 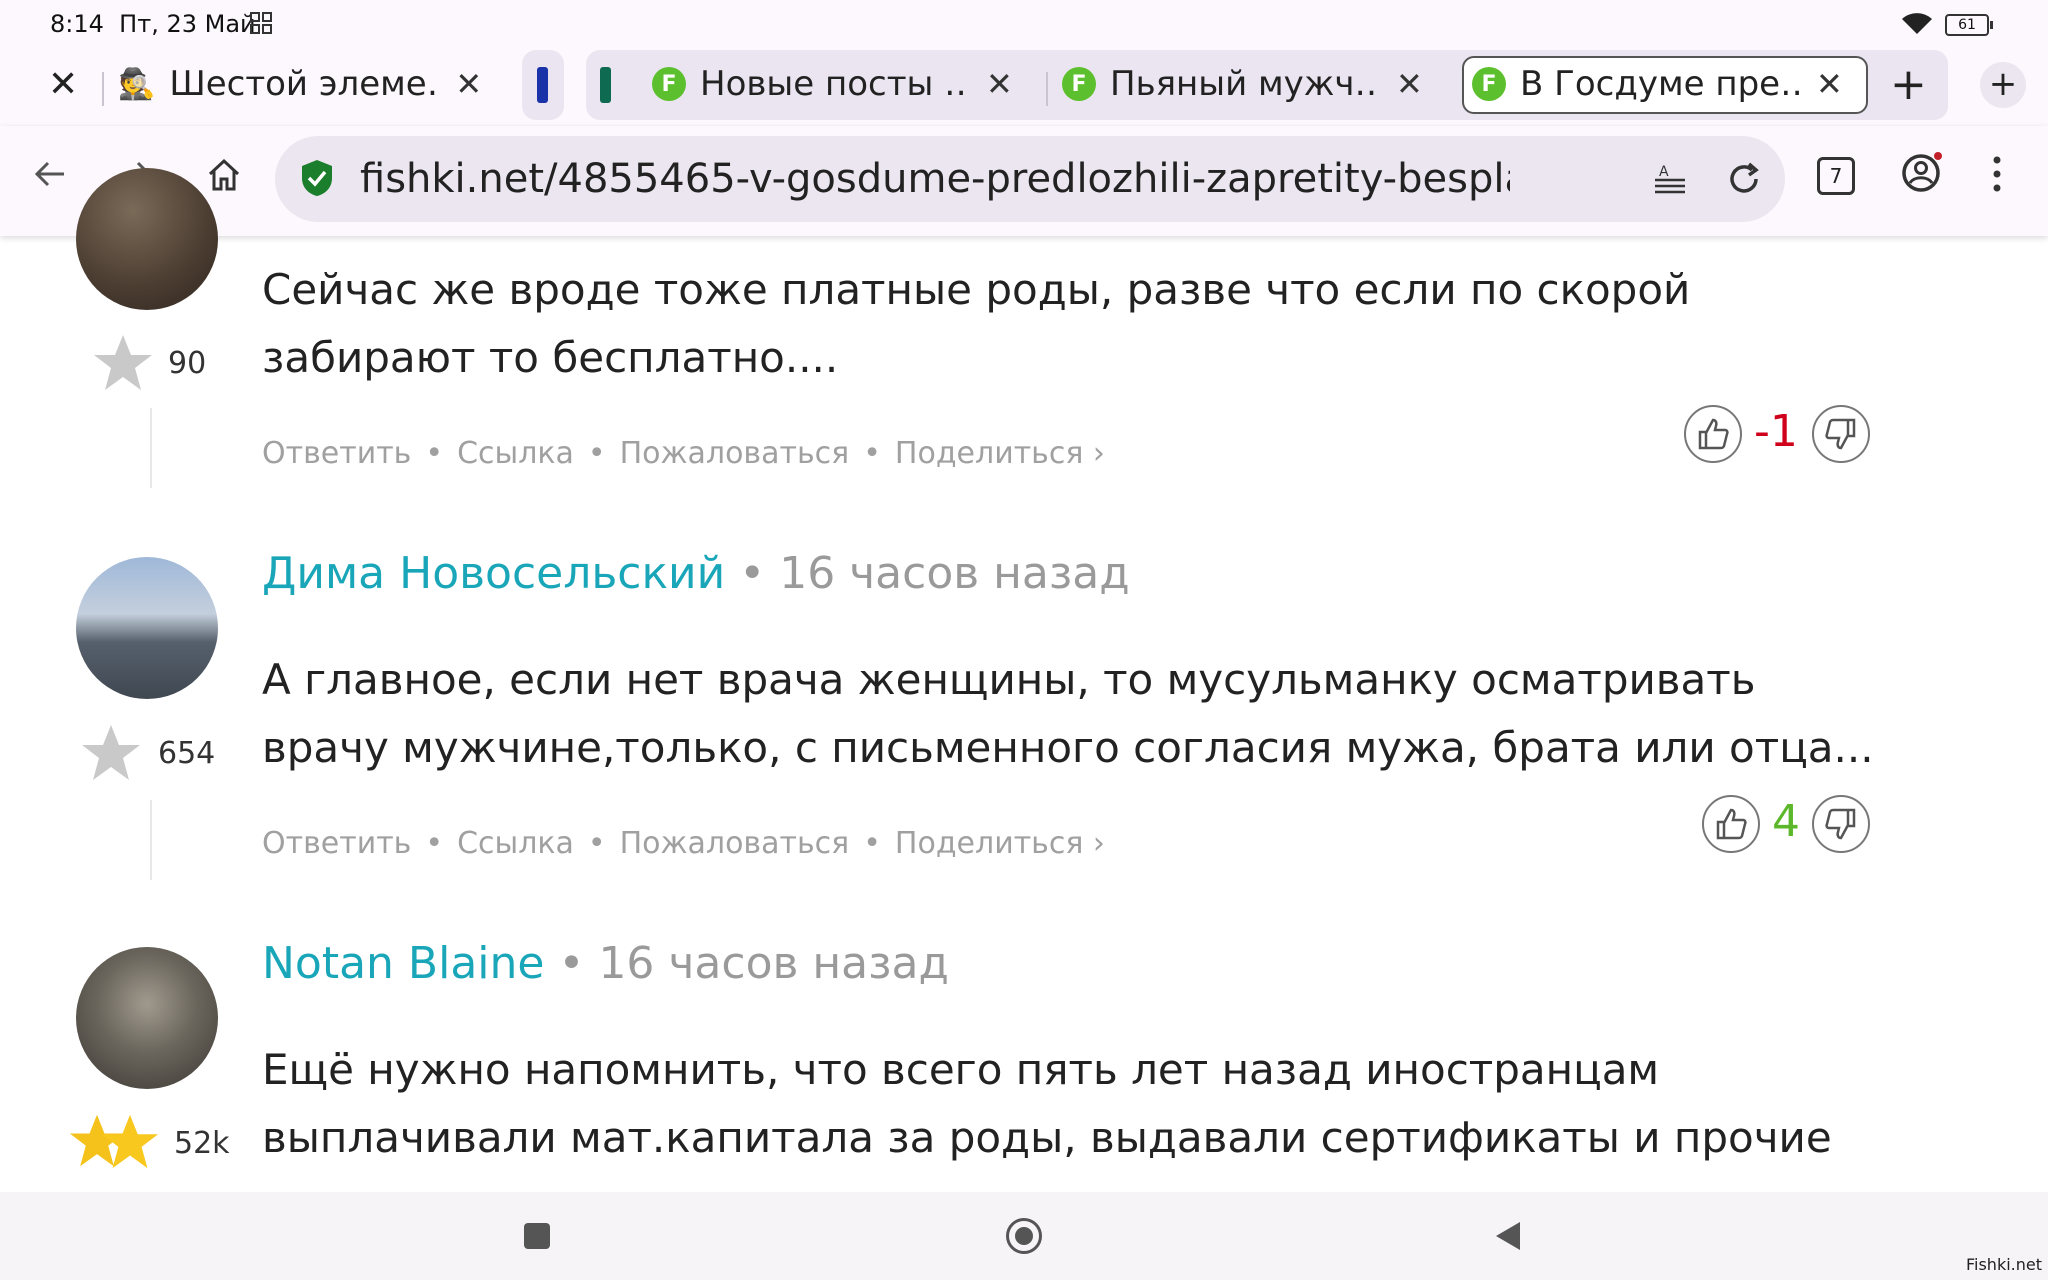 What do you see at coordinates (1917, 23) in the screenshot?
I see `wifi-icon` at bounding box center [1917, 23].